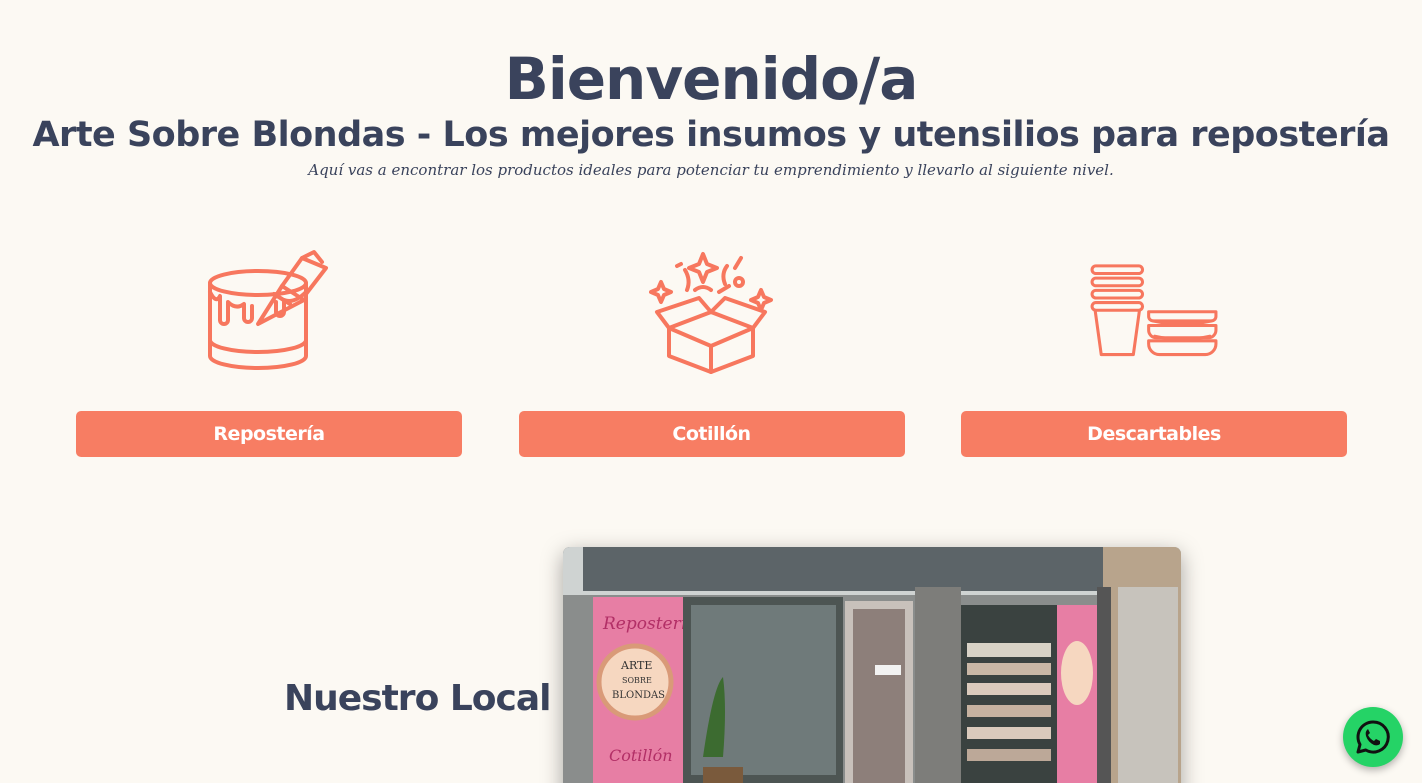 The width and height of the screenshot is (1422, 783). I want to click on whatsapp-button, so click(1373, 737).